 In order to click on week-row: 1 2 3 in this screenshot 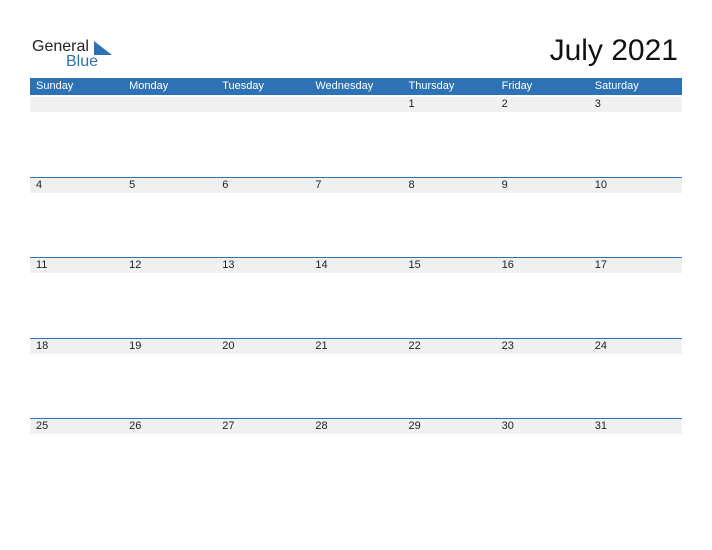, I will do `click(356, 137)`.